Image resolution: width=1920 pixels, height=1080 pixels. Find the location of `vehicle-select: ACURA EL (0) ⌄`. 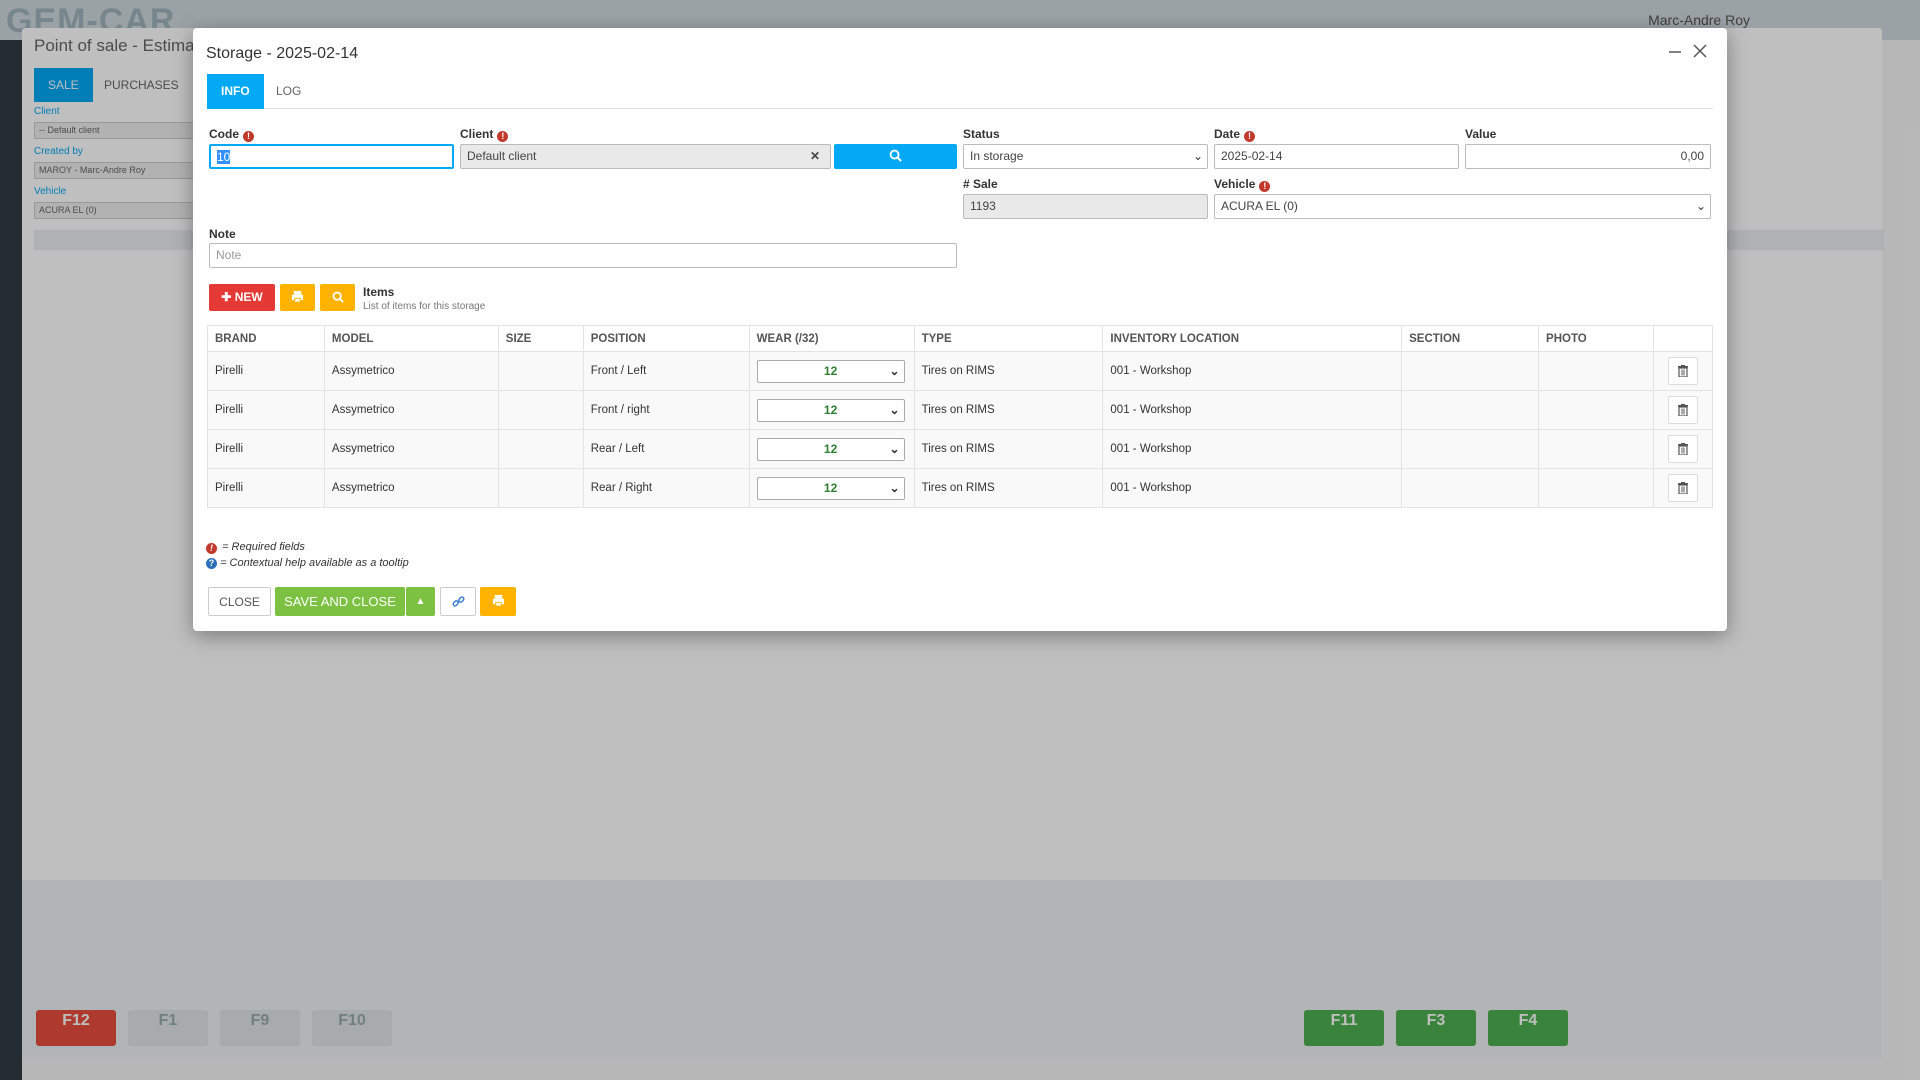

vehicle-select: ACURA EL (0) ⌄ is located at coordinates (1462, 206).